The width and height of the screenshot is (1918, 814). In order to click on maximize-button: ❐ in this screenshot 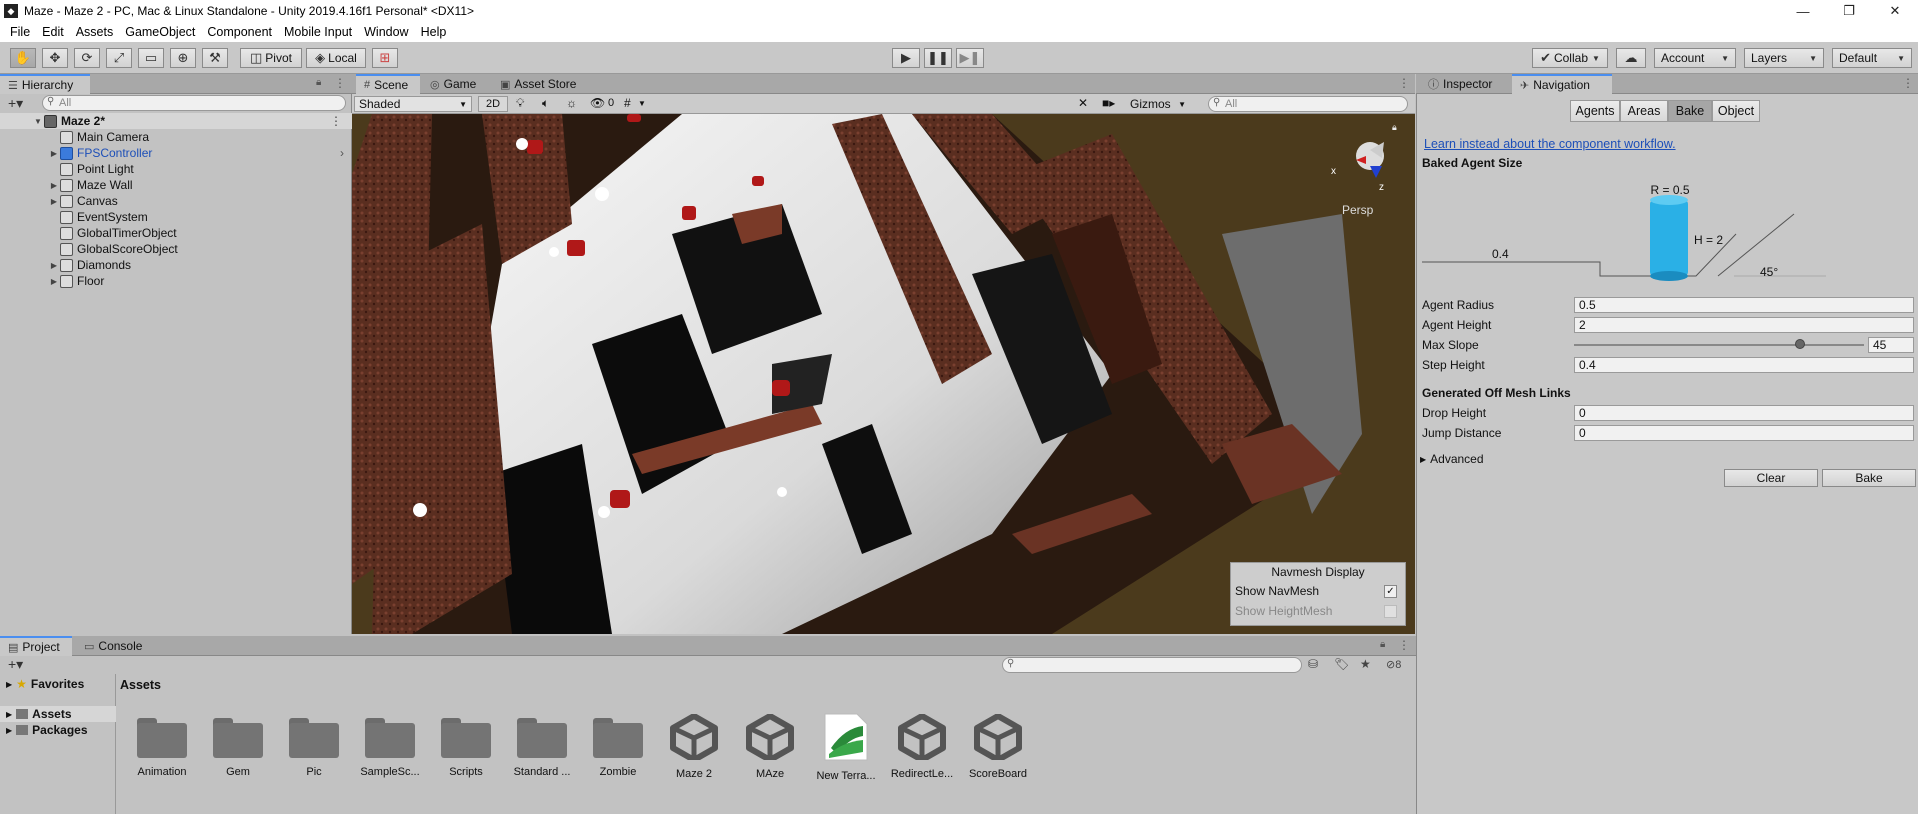, I will do `click(1849, 11)`.